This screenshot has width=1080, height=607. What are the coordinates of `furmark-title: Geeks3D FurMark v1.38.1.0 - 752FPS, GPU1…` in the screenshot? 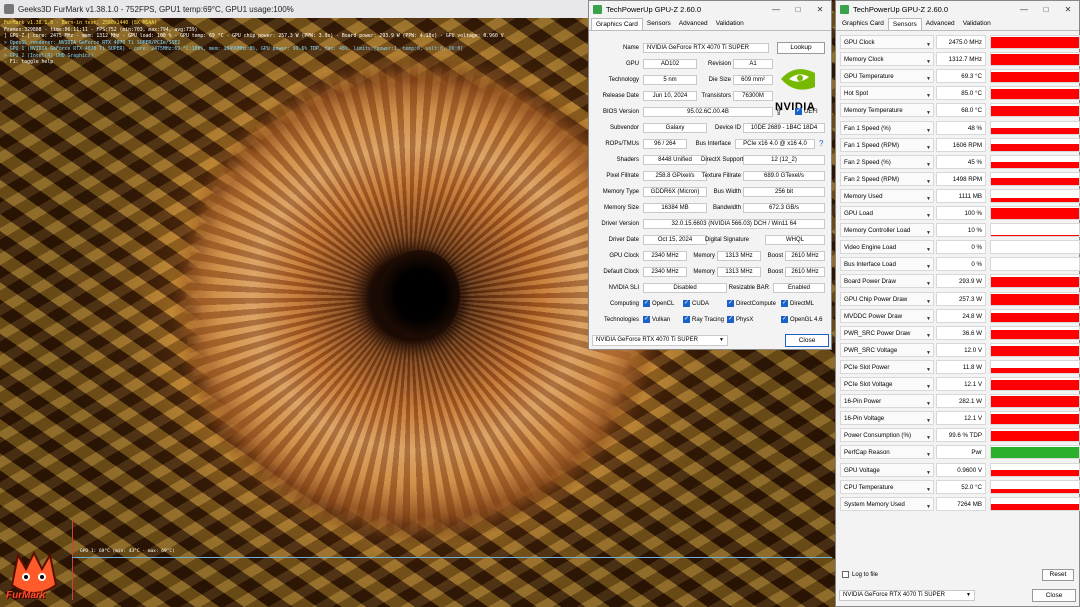 It's located at (156, 9).